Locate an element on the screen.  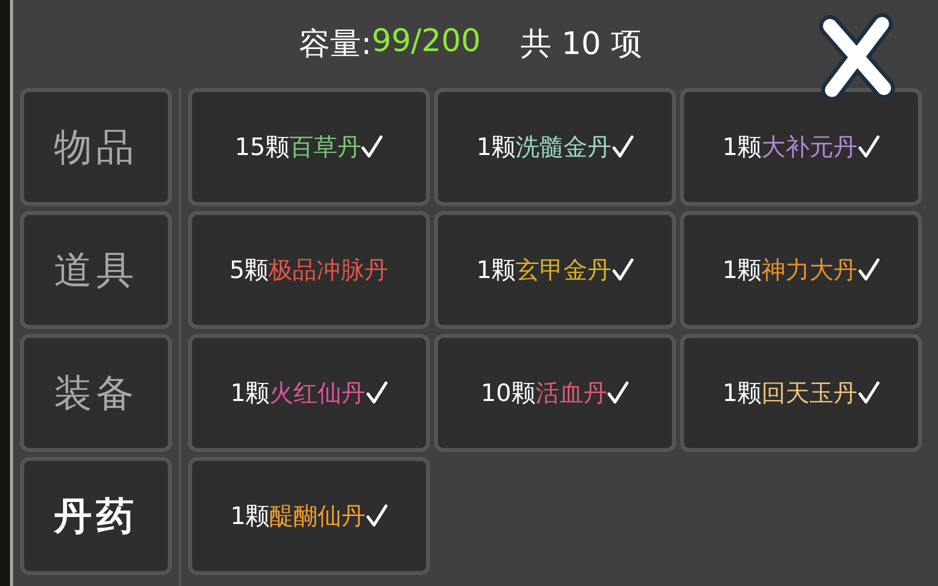
item-name: 神力大丹 is located at coordinates (810, 270).